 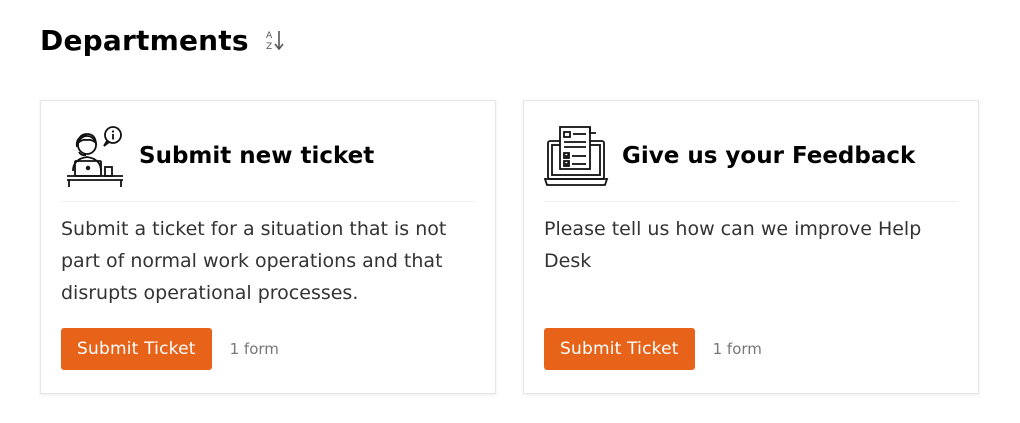 What do you see at coordinates (576, 156) in the screenshot?
I see `laptop-feedback-form-icon` at bounding box center [576, 156].